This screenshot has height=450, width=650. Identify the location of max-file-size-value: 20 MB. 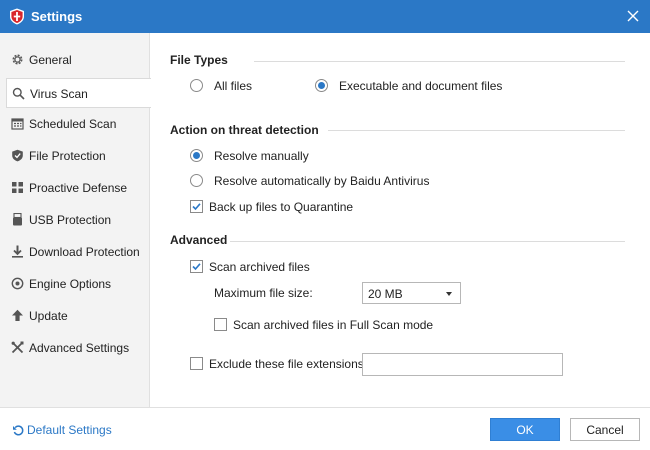
(385, 294).